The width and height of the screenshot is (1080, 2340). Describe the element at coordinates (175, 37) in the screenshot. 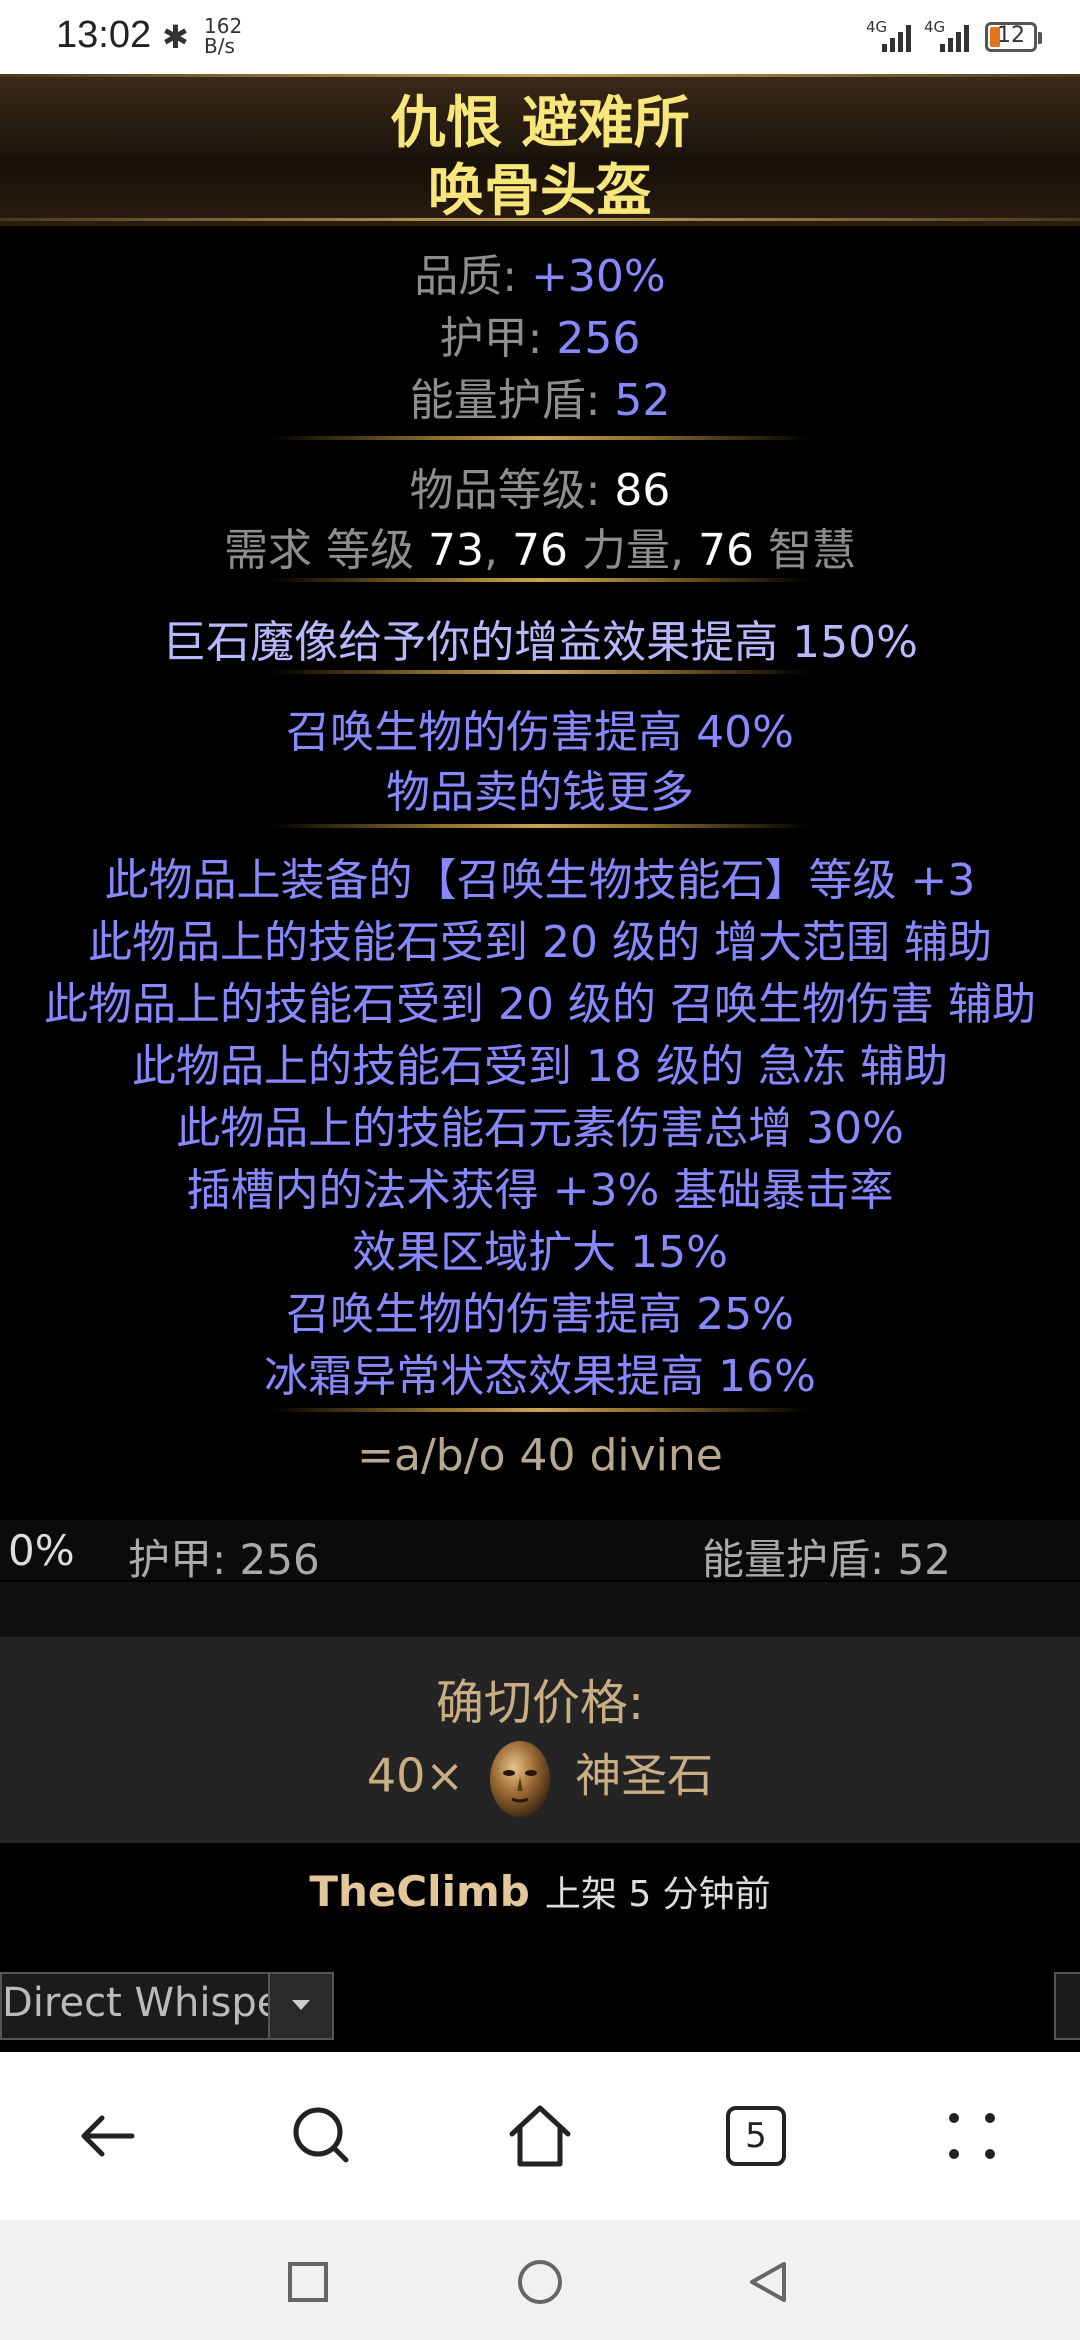

I see `bluetooth-icon: ✱` at that location.